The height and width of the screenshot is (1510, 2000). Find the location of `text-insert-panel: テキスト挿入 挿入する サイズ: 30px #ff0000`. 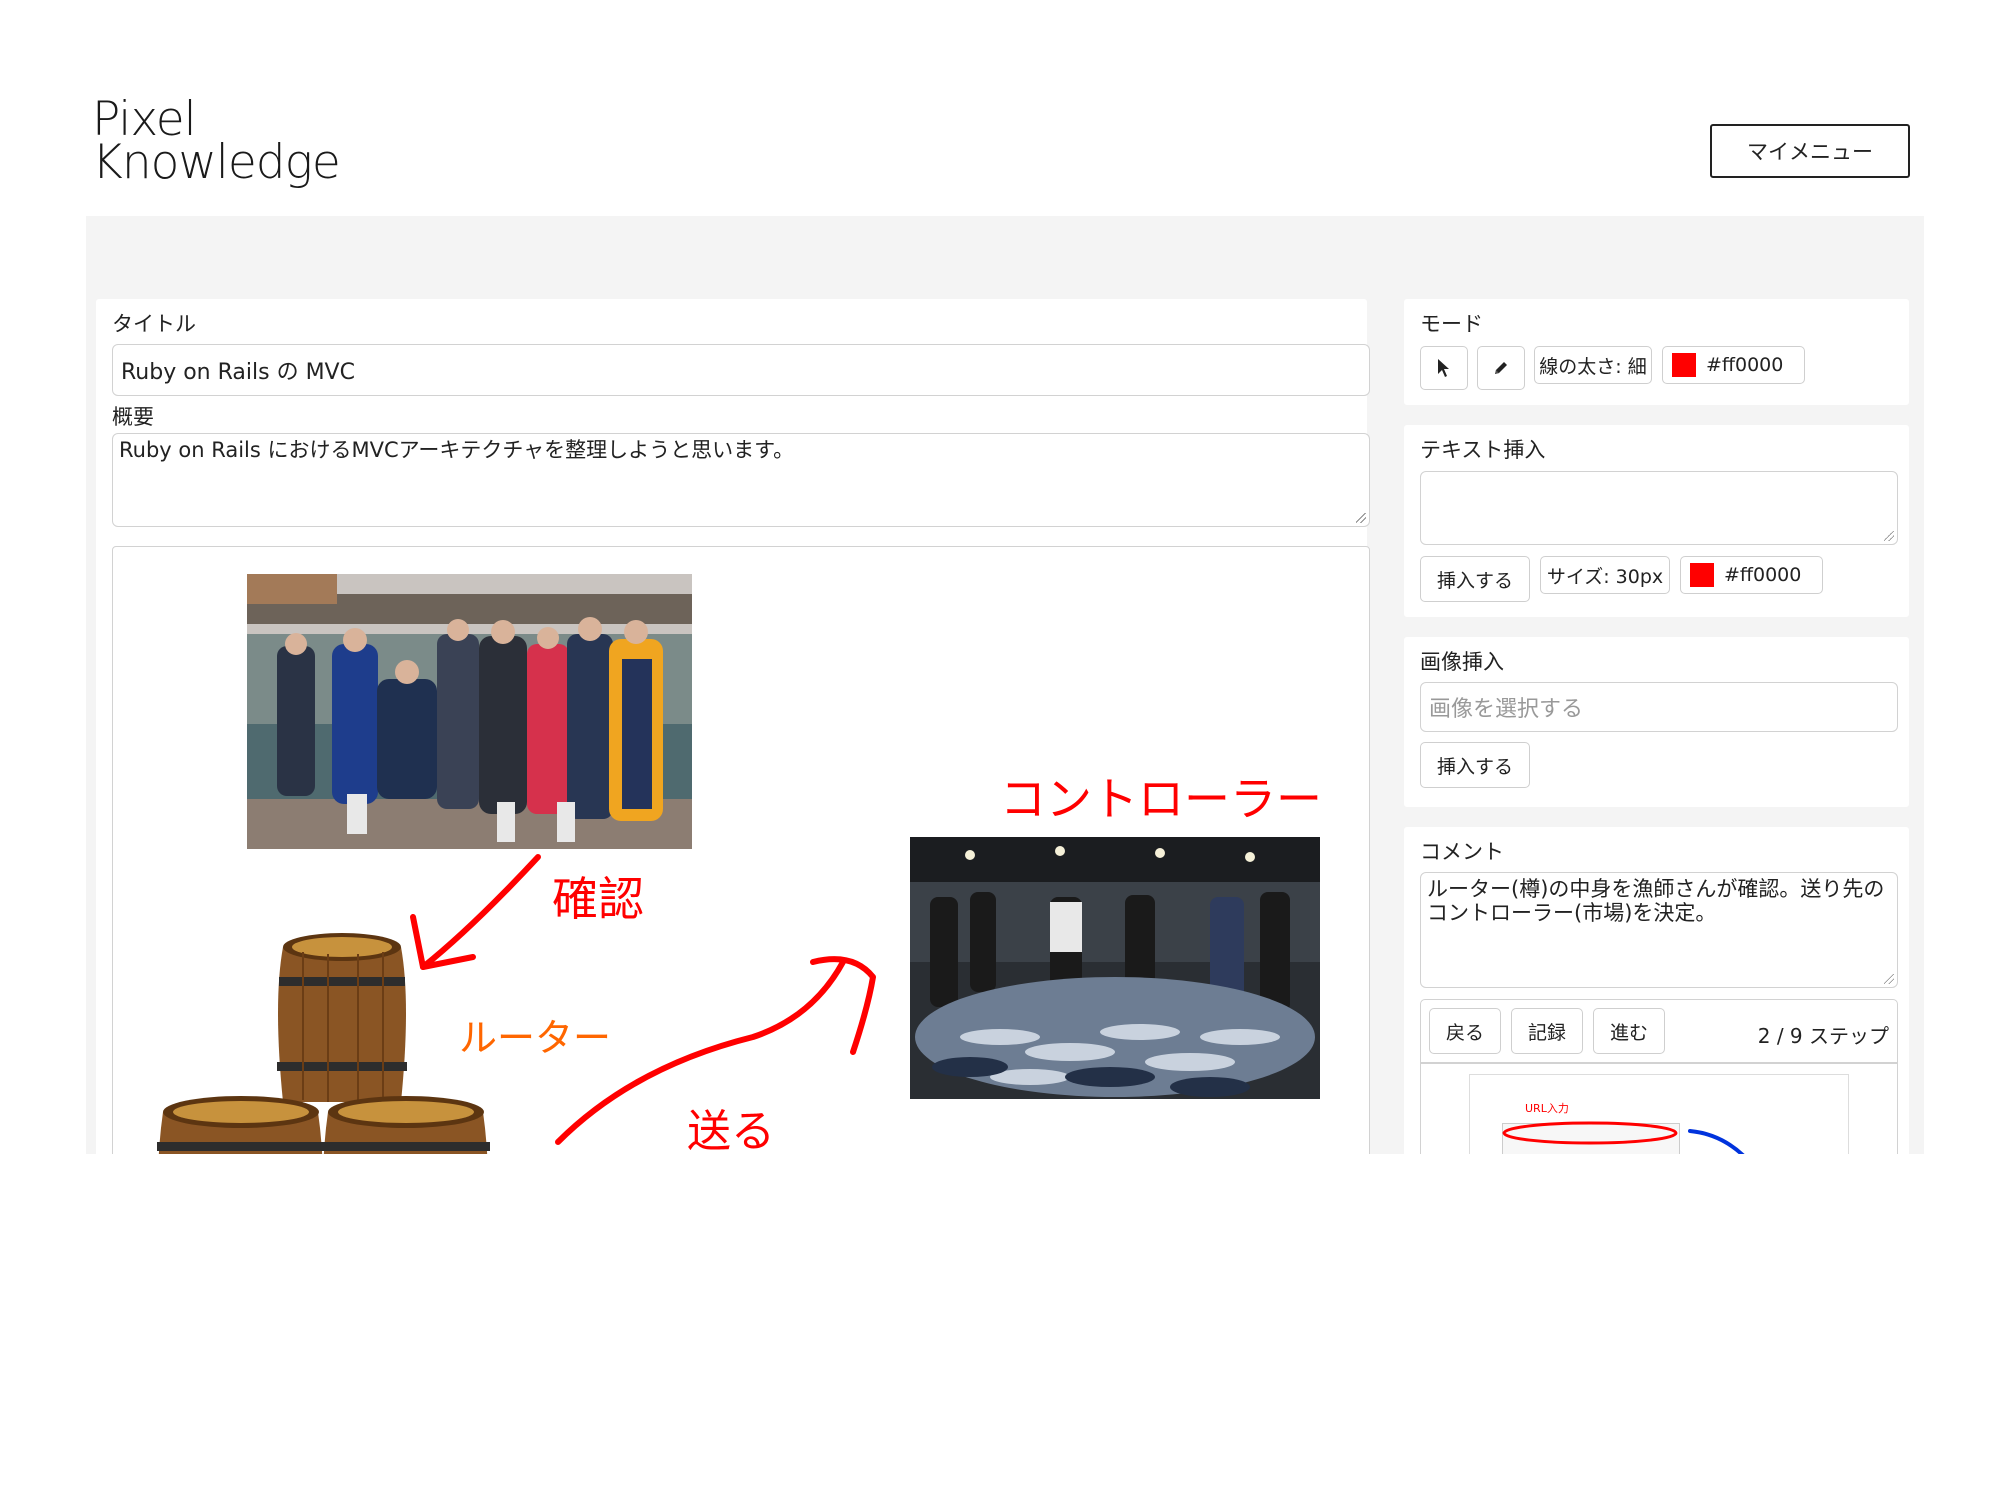

text-insert-panel: テキスト挿入 挿入する サイズ: 30px #ff0000 is located at coordinates (1656, 521).